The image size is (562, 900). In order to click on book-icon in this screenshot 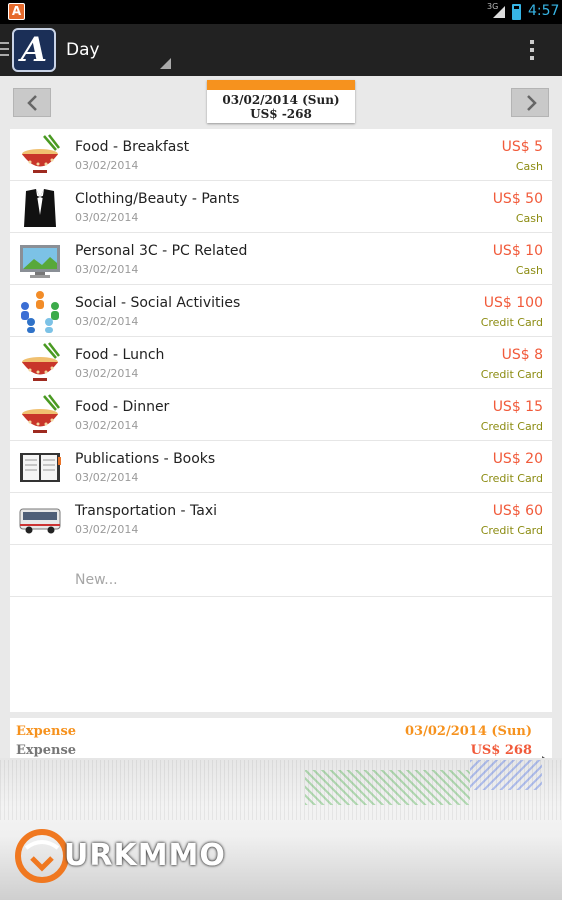, I will do `click(40, 467)`.